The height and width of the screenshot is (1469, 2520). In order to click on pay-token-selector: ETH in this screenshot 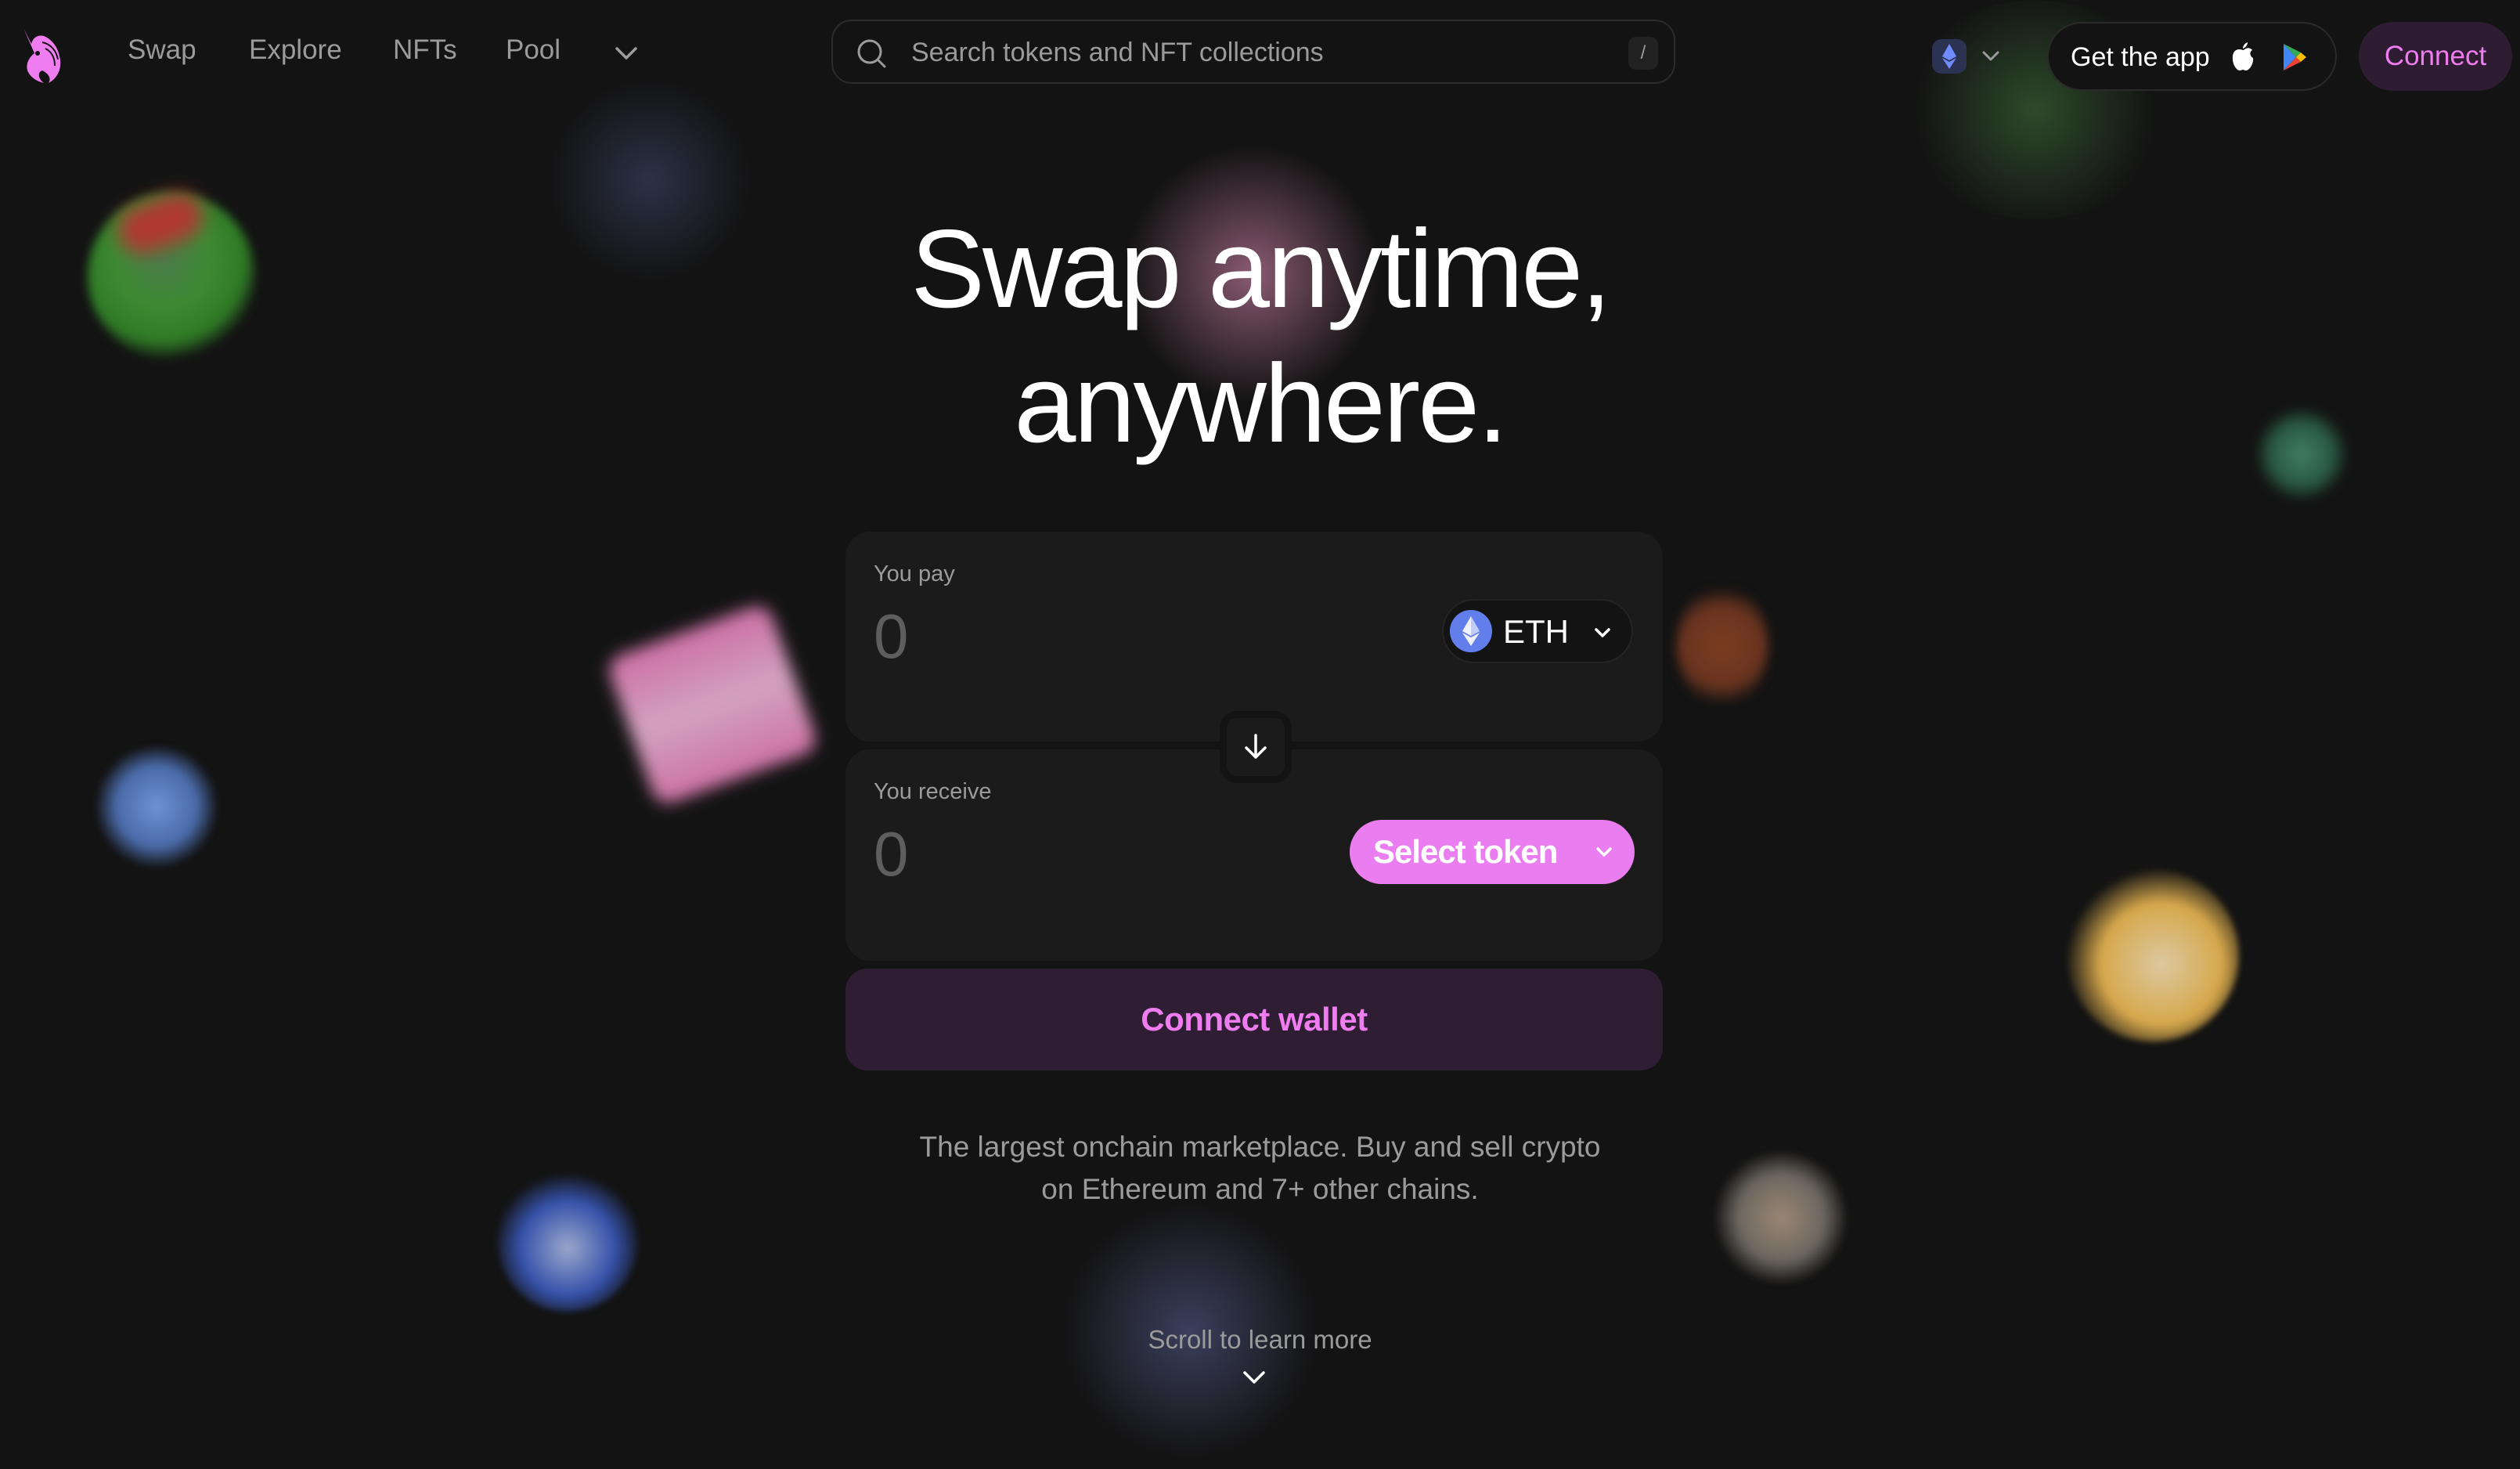, I will do `click(1537, 631)`.